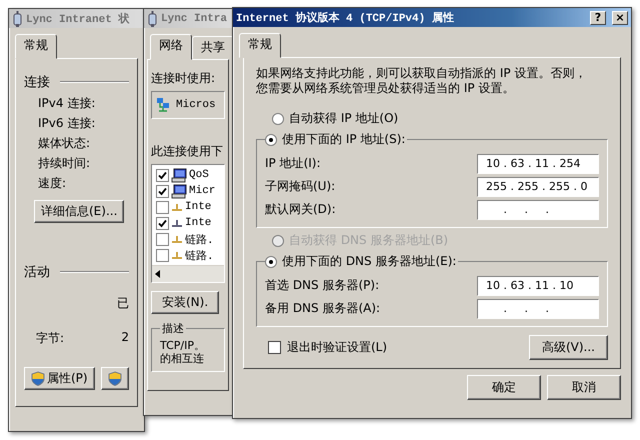  What do you see at coordinates (65, 163) in the screenshot?
I see `field-label: 持续时间:` at bounding box center [65, 163].